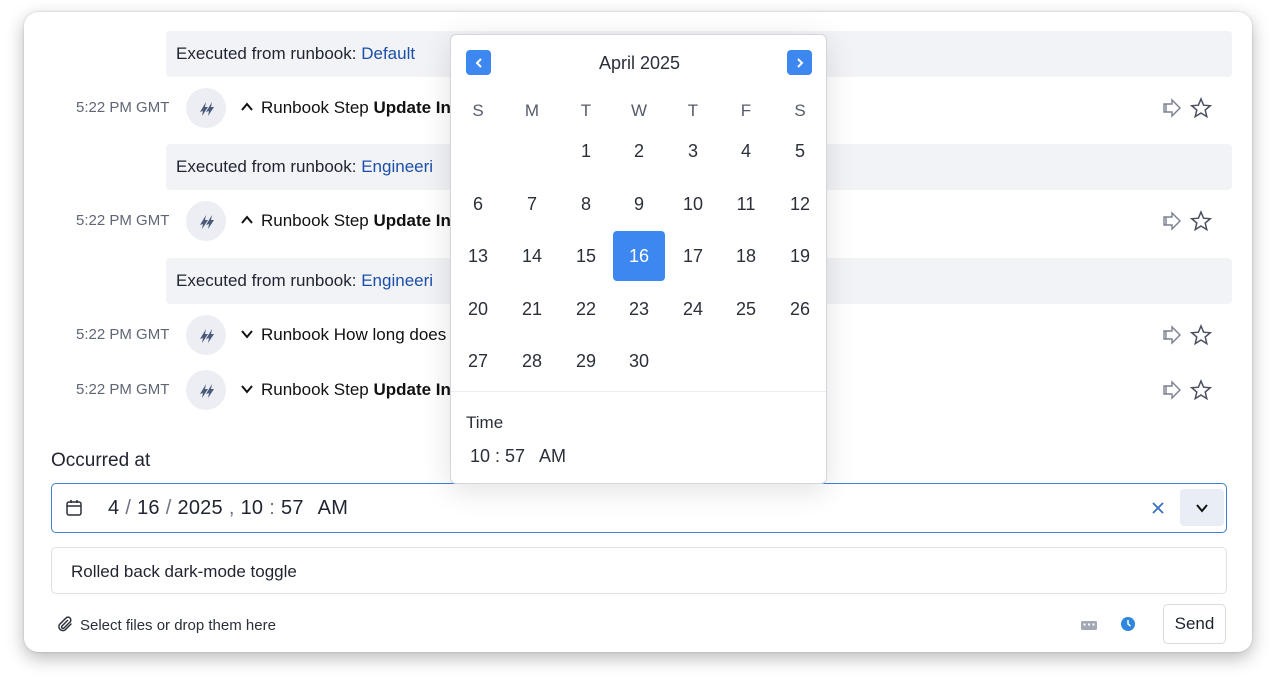 The height and width of the screenshot is (688, 1276). Describe the element at coordinates (485, 422) in the screenshot. I see `time-label: Time` at that location.